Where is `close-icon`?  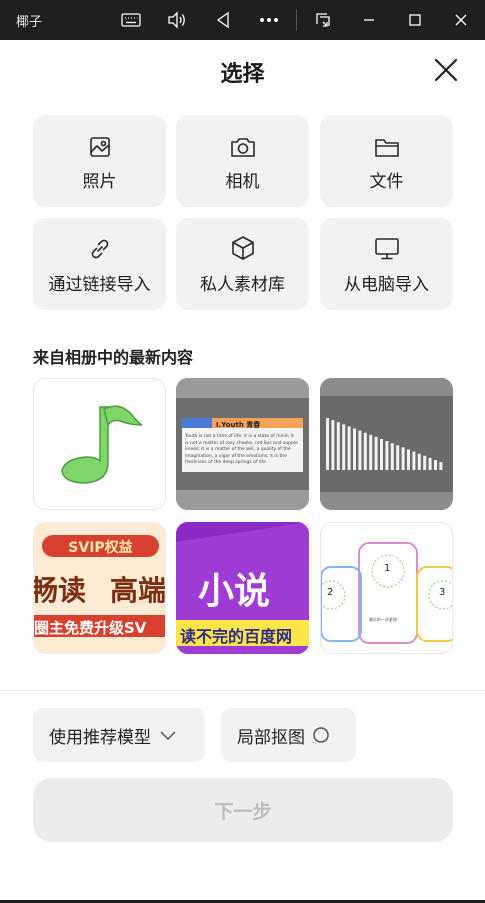
close-icon is located at coordinates (446, 70).